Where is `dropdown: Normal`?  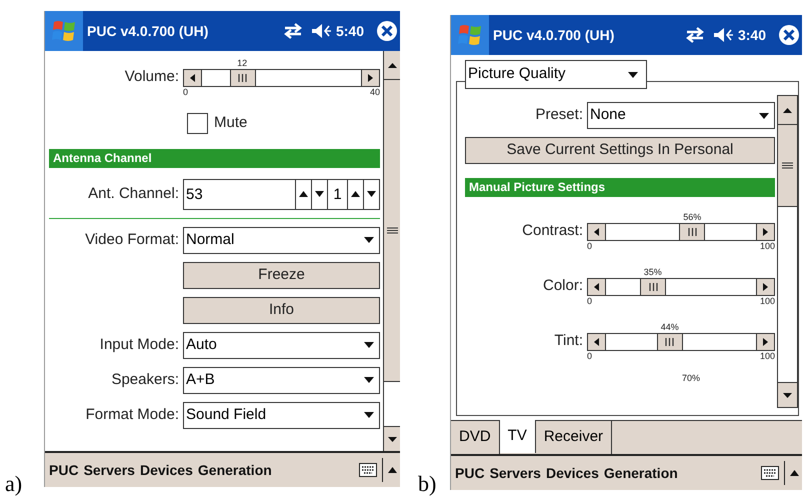 dropdown: Normal is located at coordinates (281, 240).